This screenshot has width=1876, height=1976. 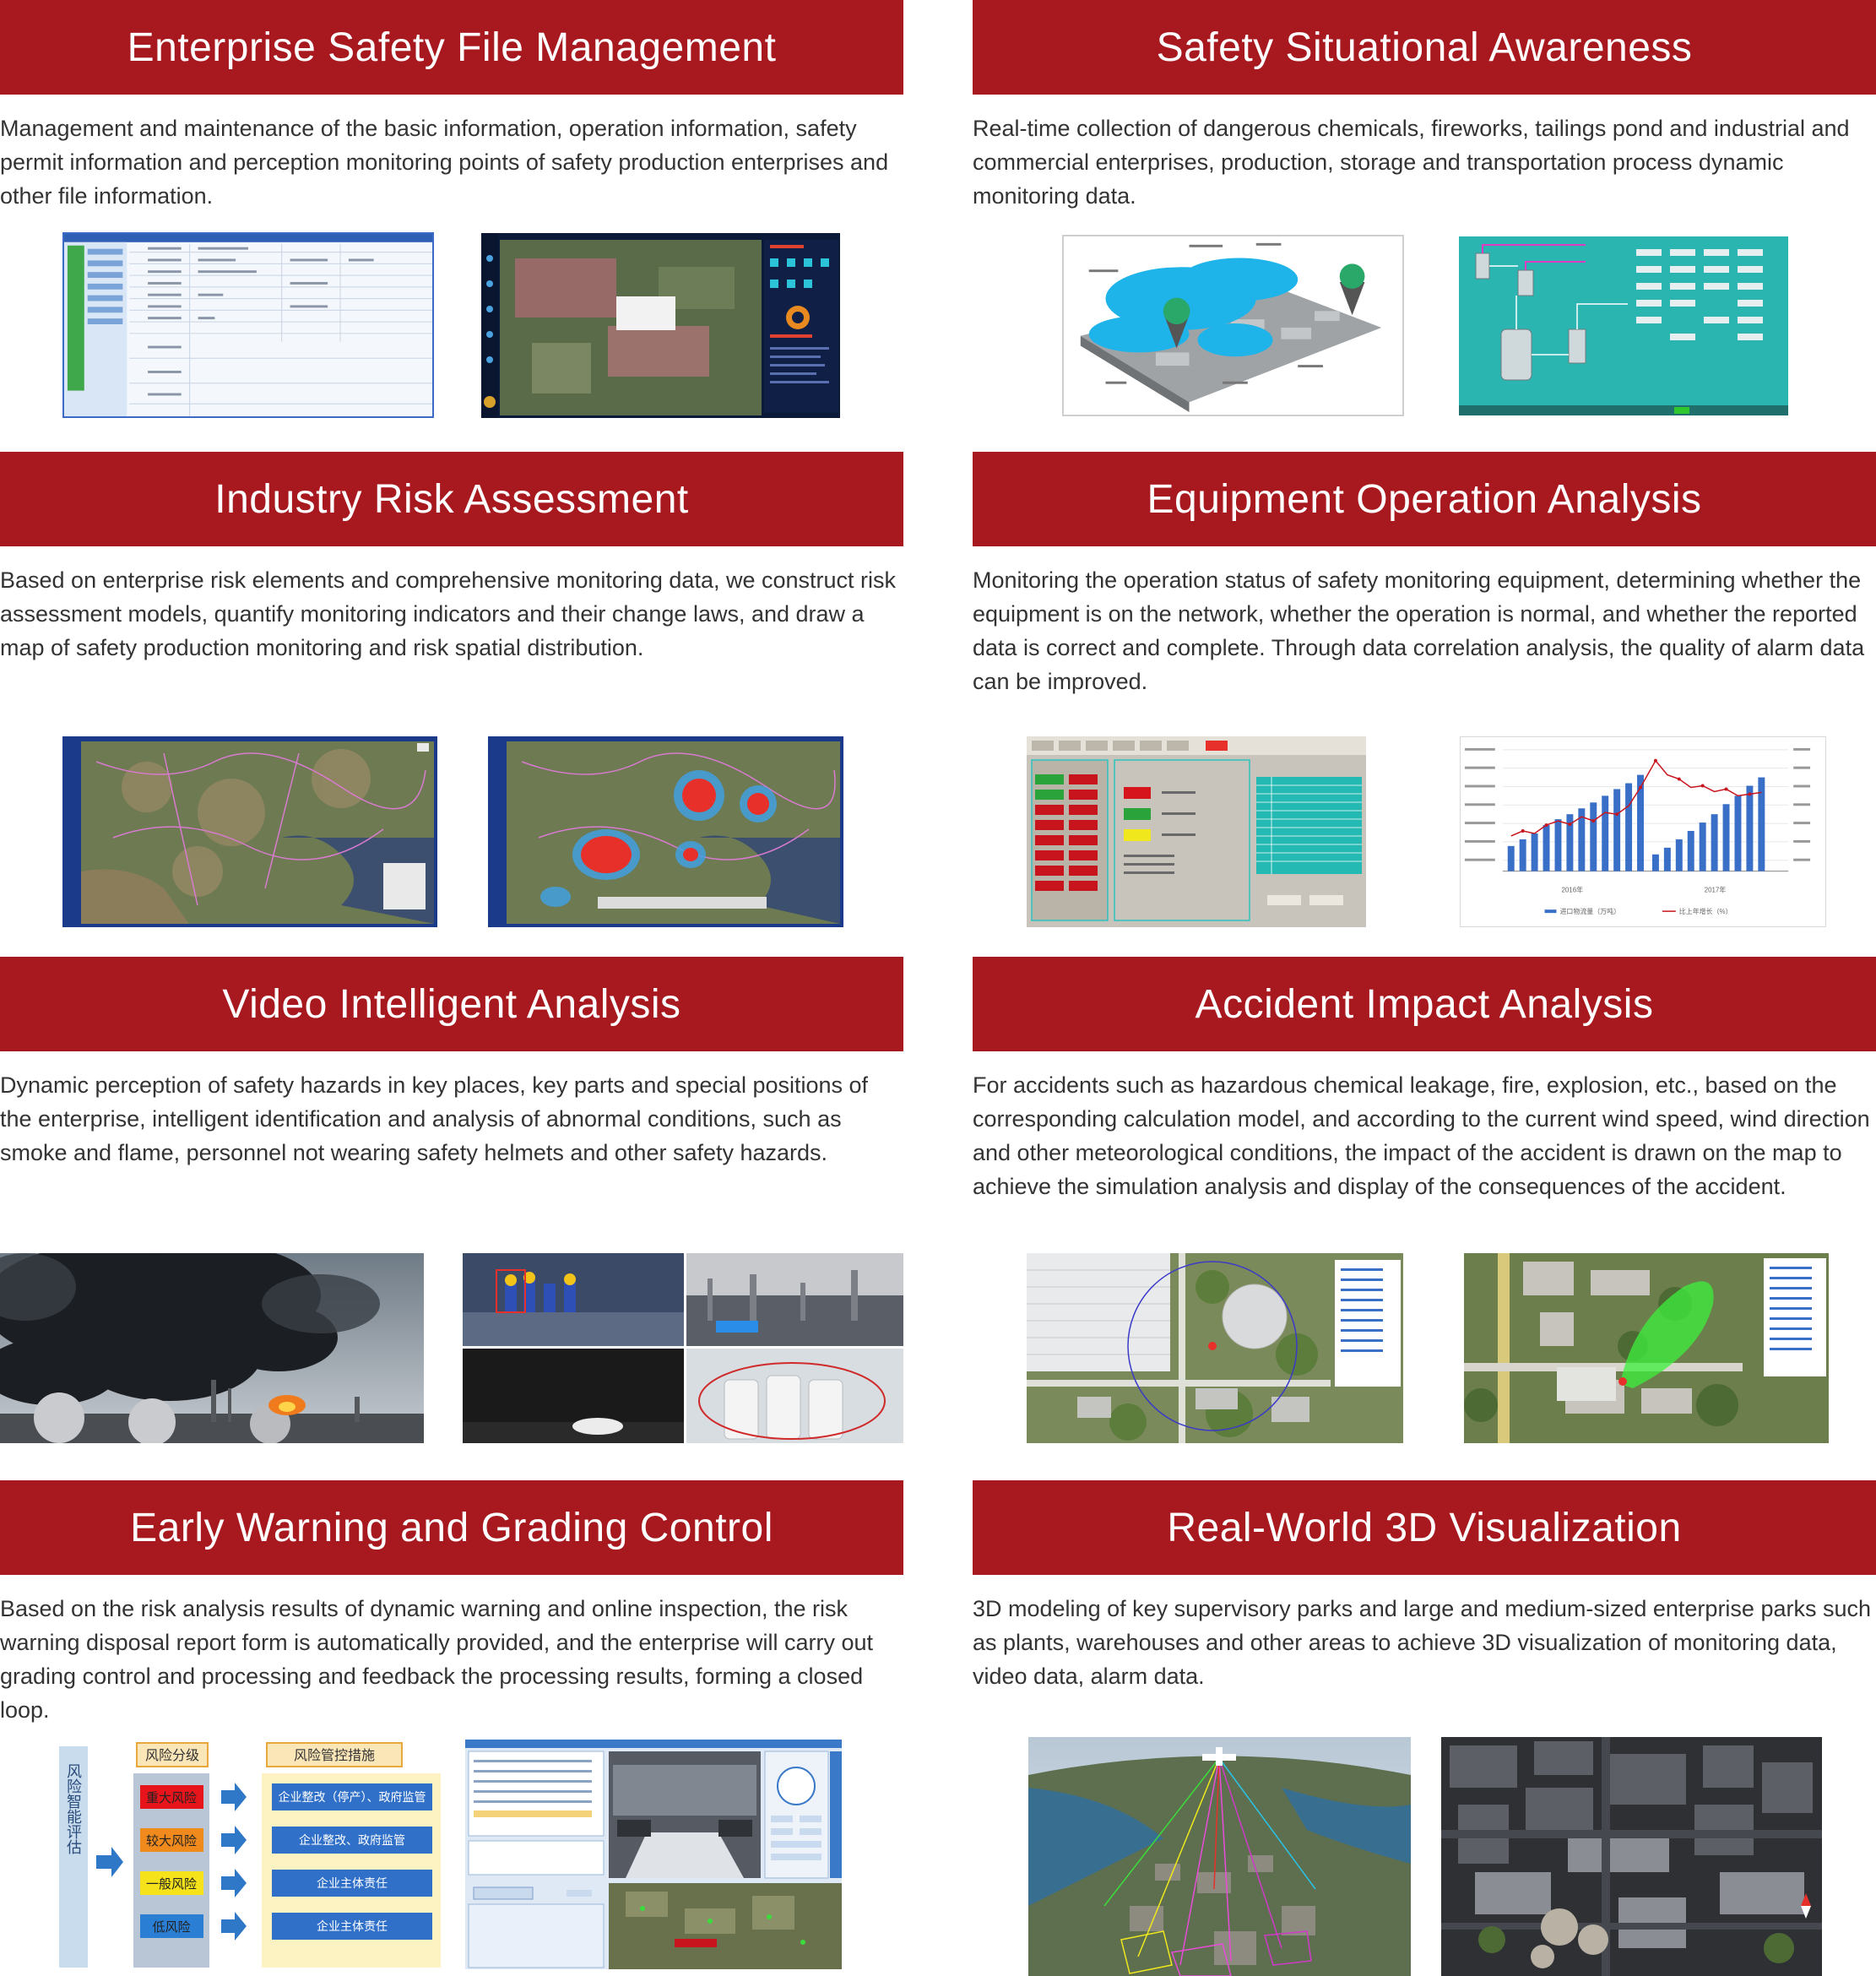 What do you see at coordinates (451, 47) in the screenshot?
I see `section-title: Enterprise Safety File Management` at bounding box center [451, 47].